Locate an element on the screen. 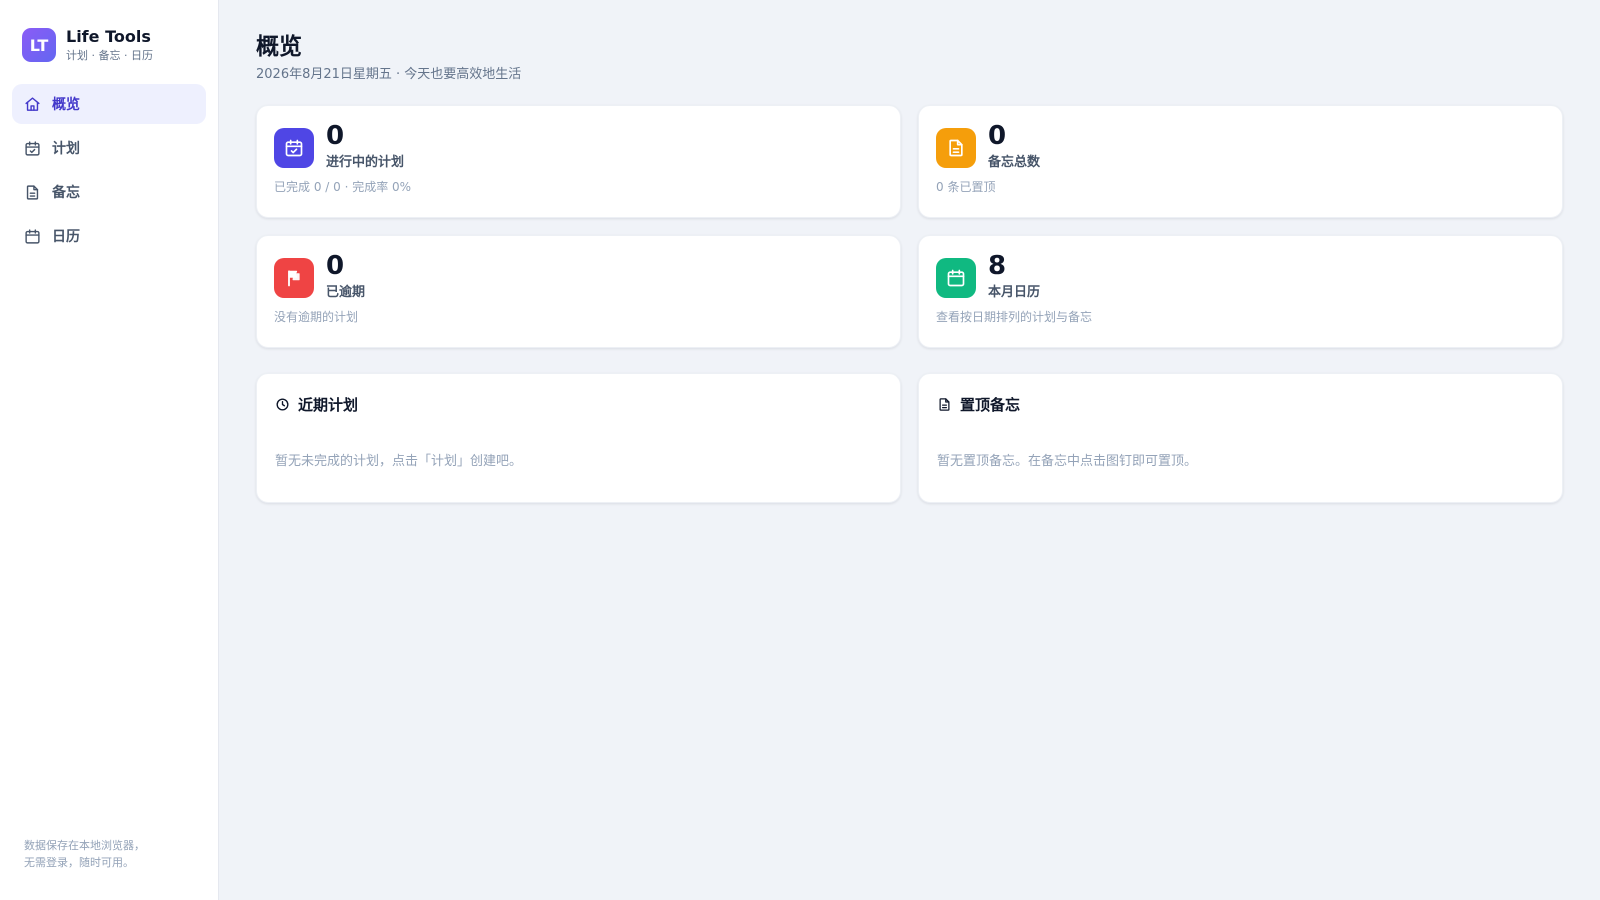 The image size is (1600, 900). brand-title: Life Tools is located at coordinates (108, 36).